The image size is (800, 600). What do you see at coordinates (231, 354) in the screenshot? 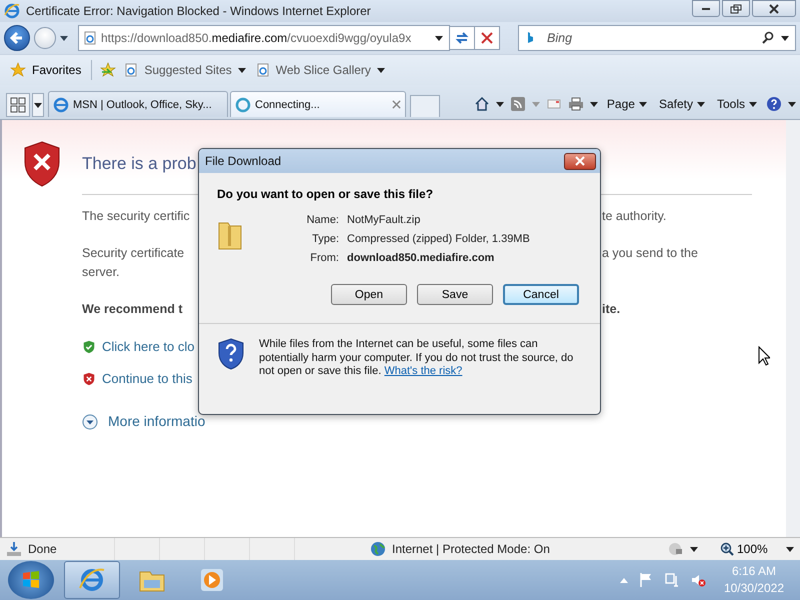
I see `security-shield-icon` at bounding box center [231, 354].